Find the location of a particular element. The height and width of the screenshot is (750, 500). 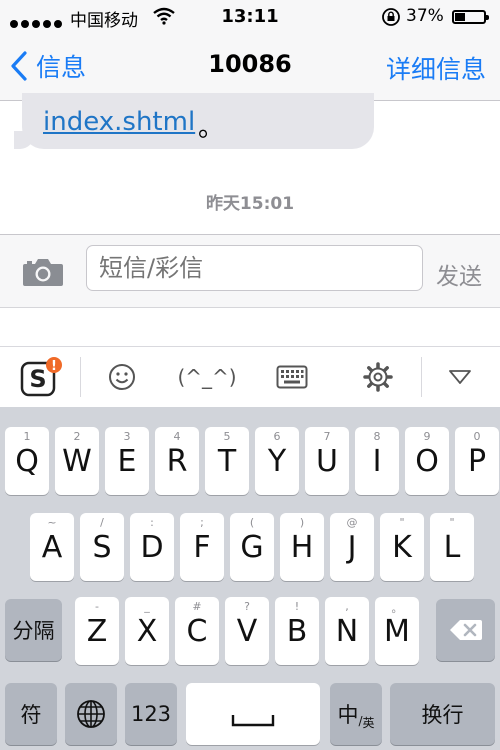

battery-percent: 37% is located at coordinates (425, 16).